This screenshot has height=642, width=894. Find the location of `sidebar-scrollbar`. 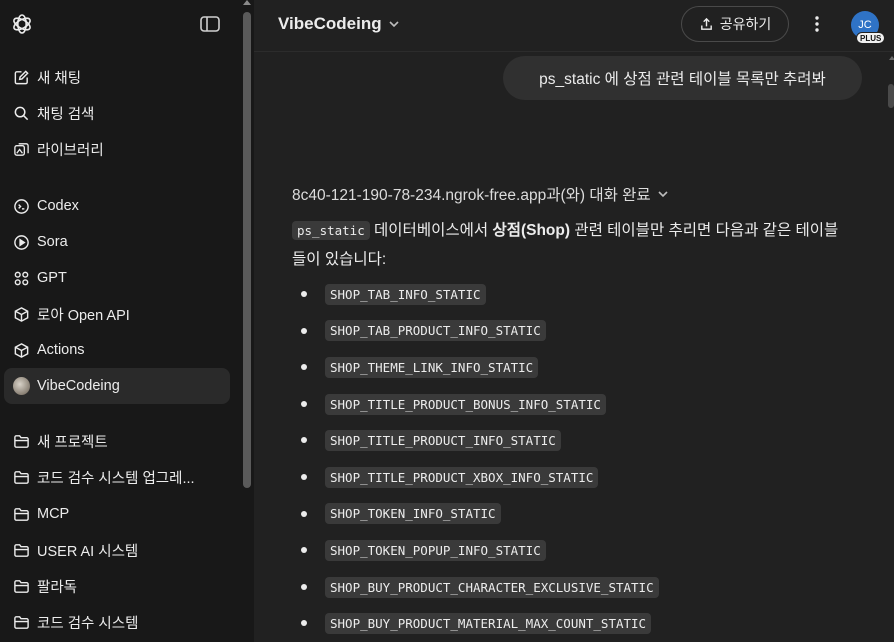

sidebar-scrollbar is located at coordinates (247, 321).